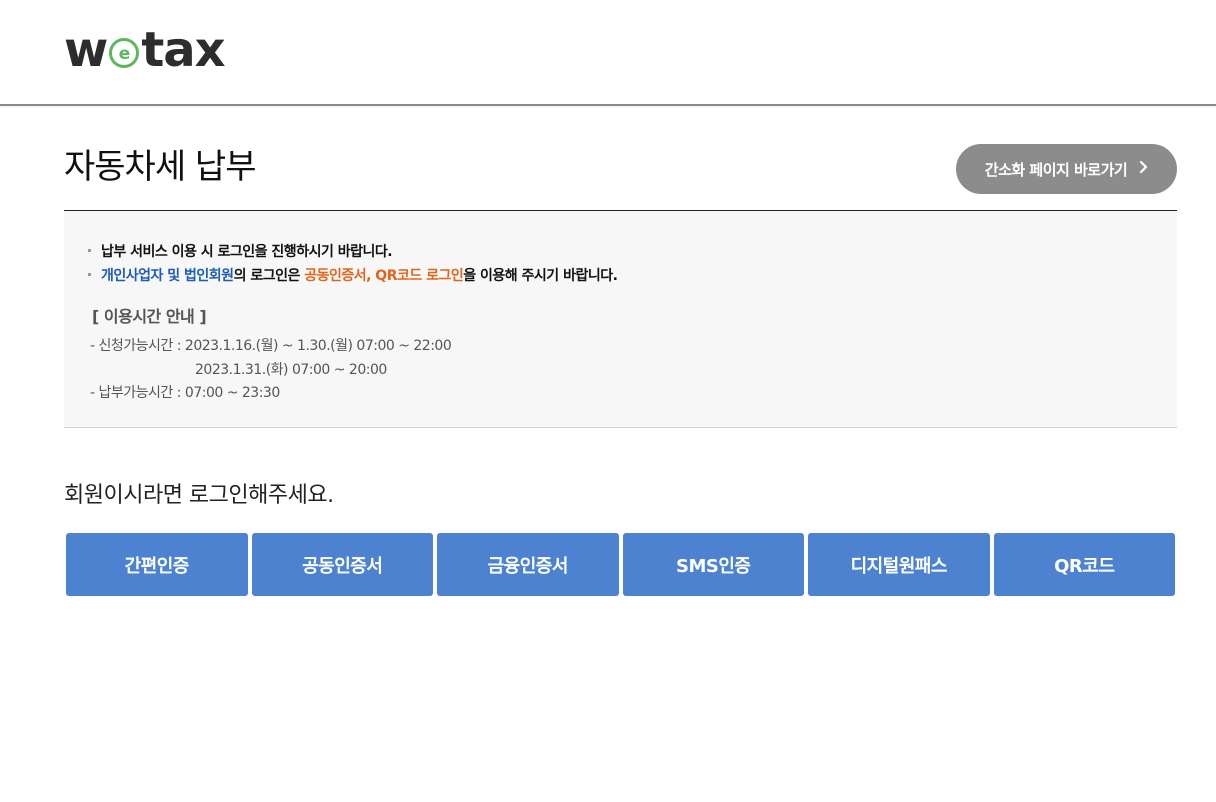 Image resolution: width=1216 pixels, height=802 pixels. Describe the element at coordinates (160, 167) in the screenshot. I see `page-title: 자동차세 납부` at that location.